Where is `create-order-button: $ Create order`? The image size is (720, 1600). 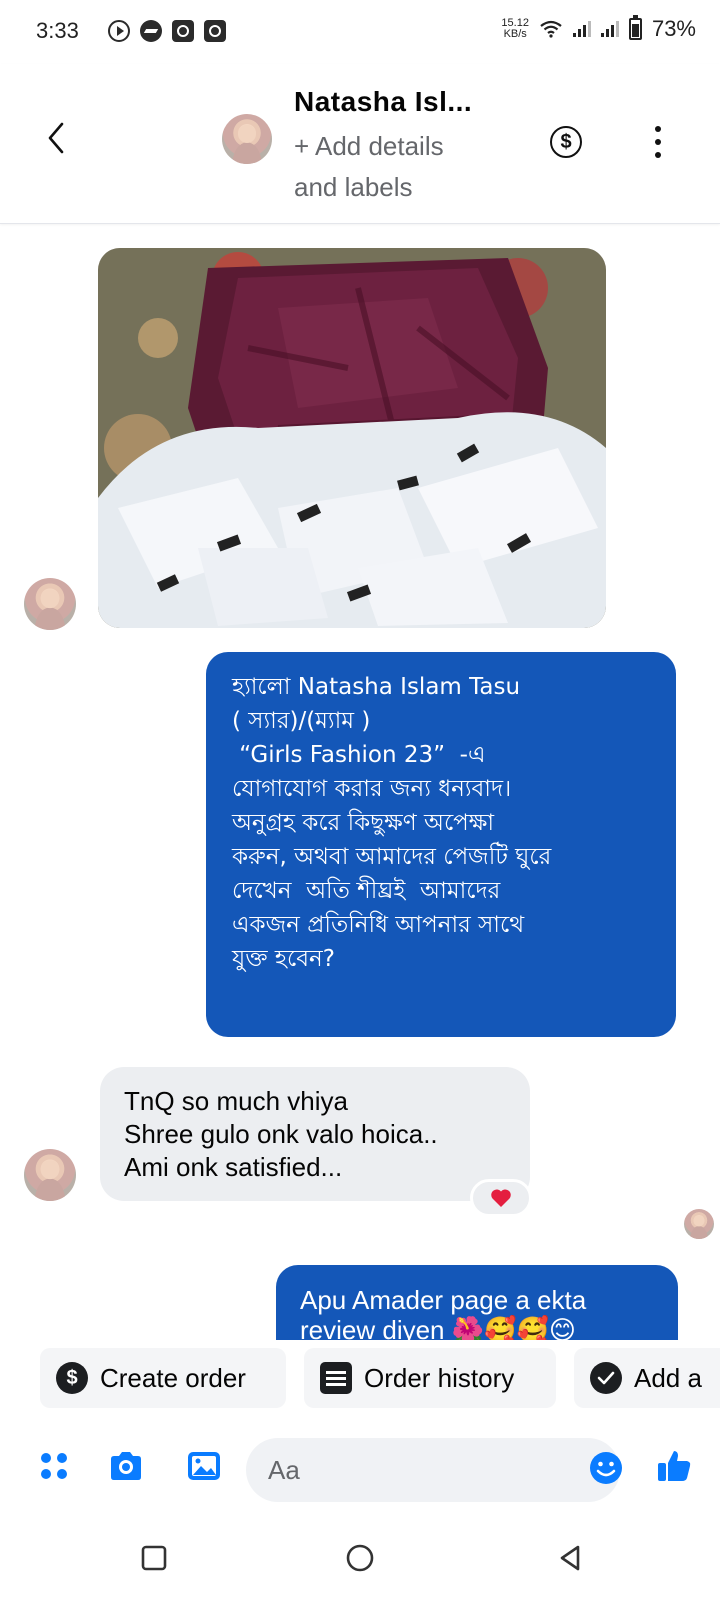 create-order-button: $ Create order is located at coordinates (163, 1378).